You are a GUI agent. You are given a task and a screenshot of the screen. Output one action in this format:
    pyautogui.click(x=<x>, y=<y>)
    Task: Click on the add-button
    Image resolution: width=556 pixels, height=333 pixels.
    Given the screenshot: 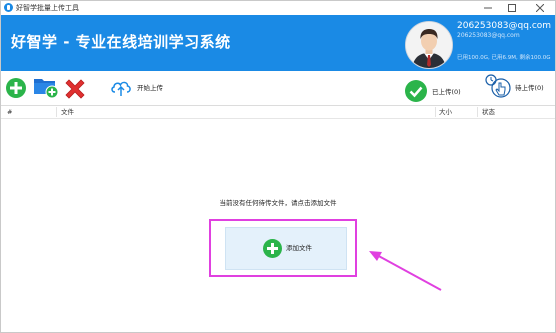 What is the action you would take?
    pyautogui.click(x=16, y=90)
    